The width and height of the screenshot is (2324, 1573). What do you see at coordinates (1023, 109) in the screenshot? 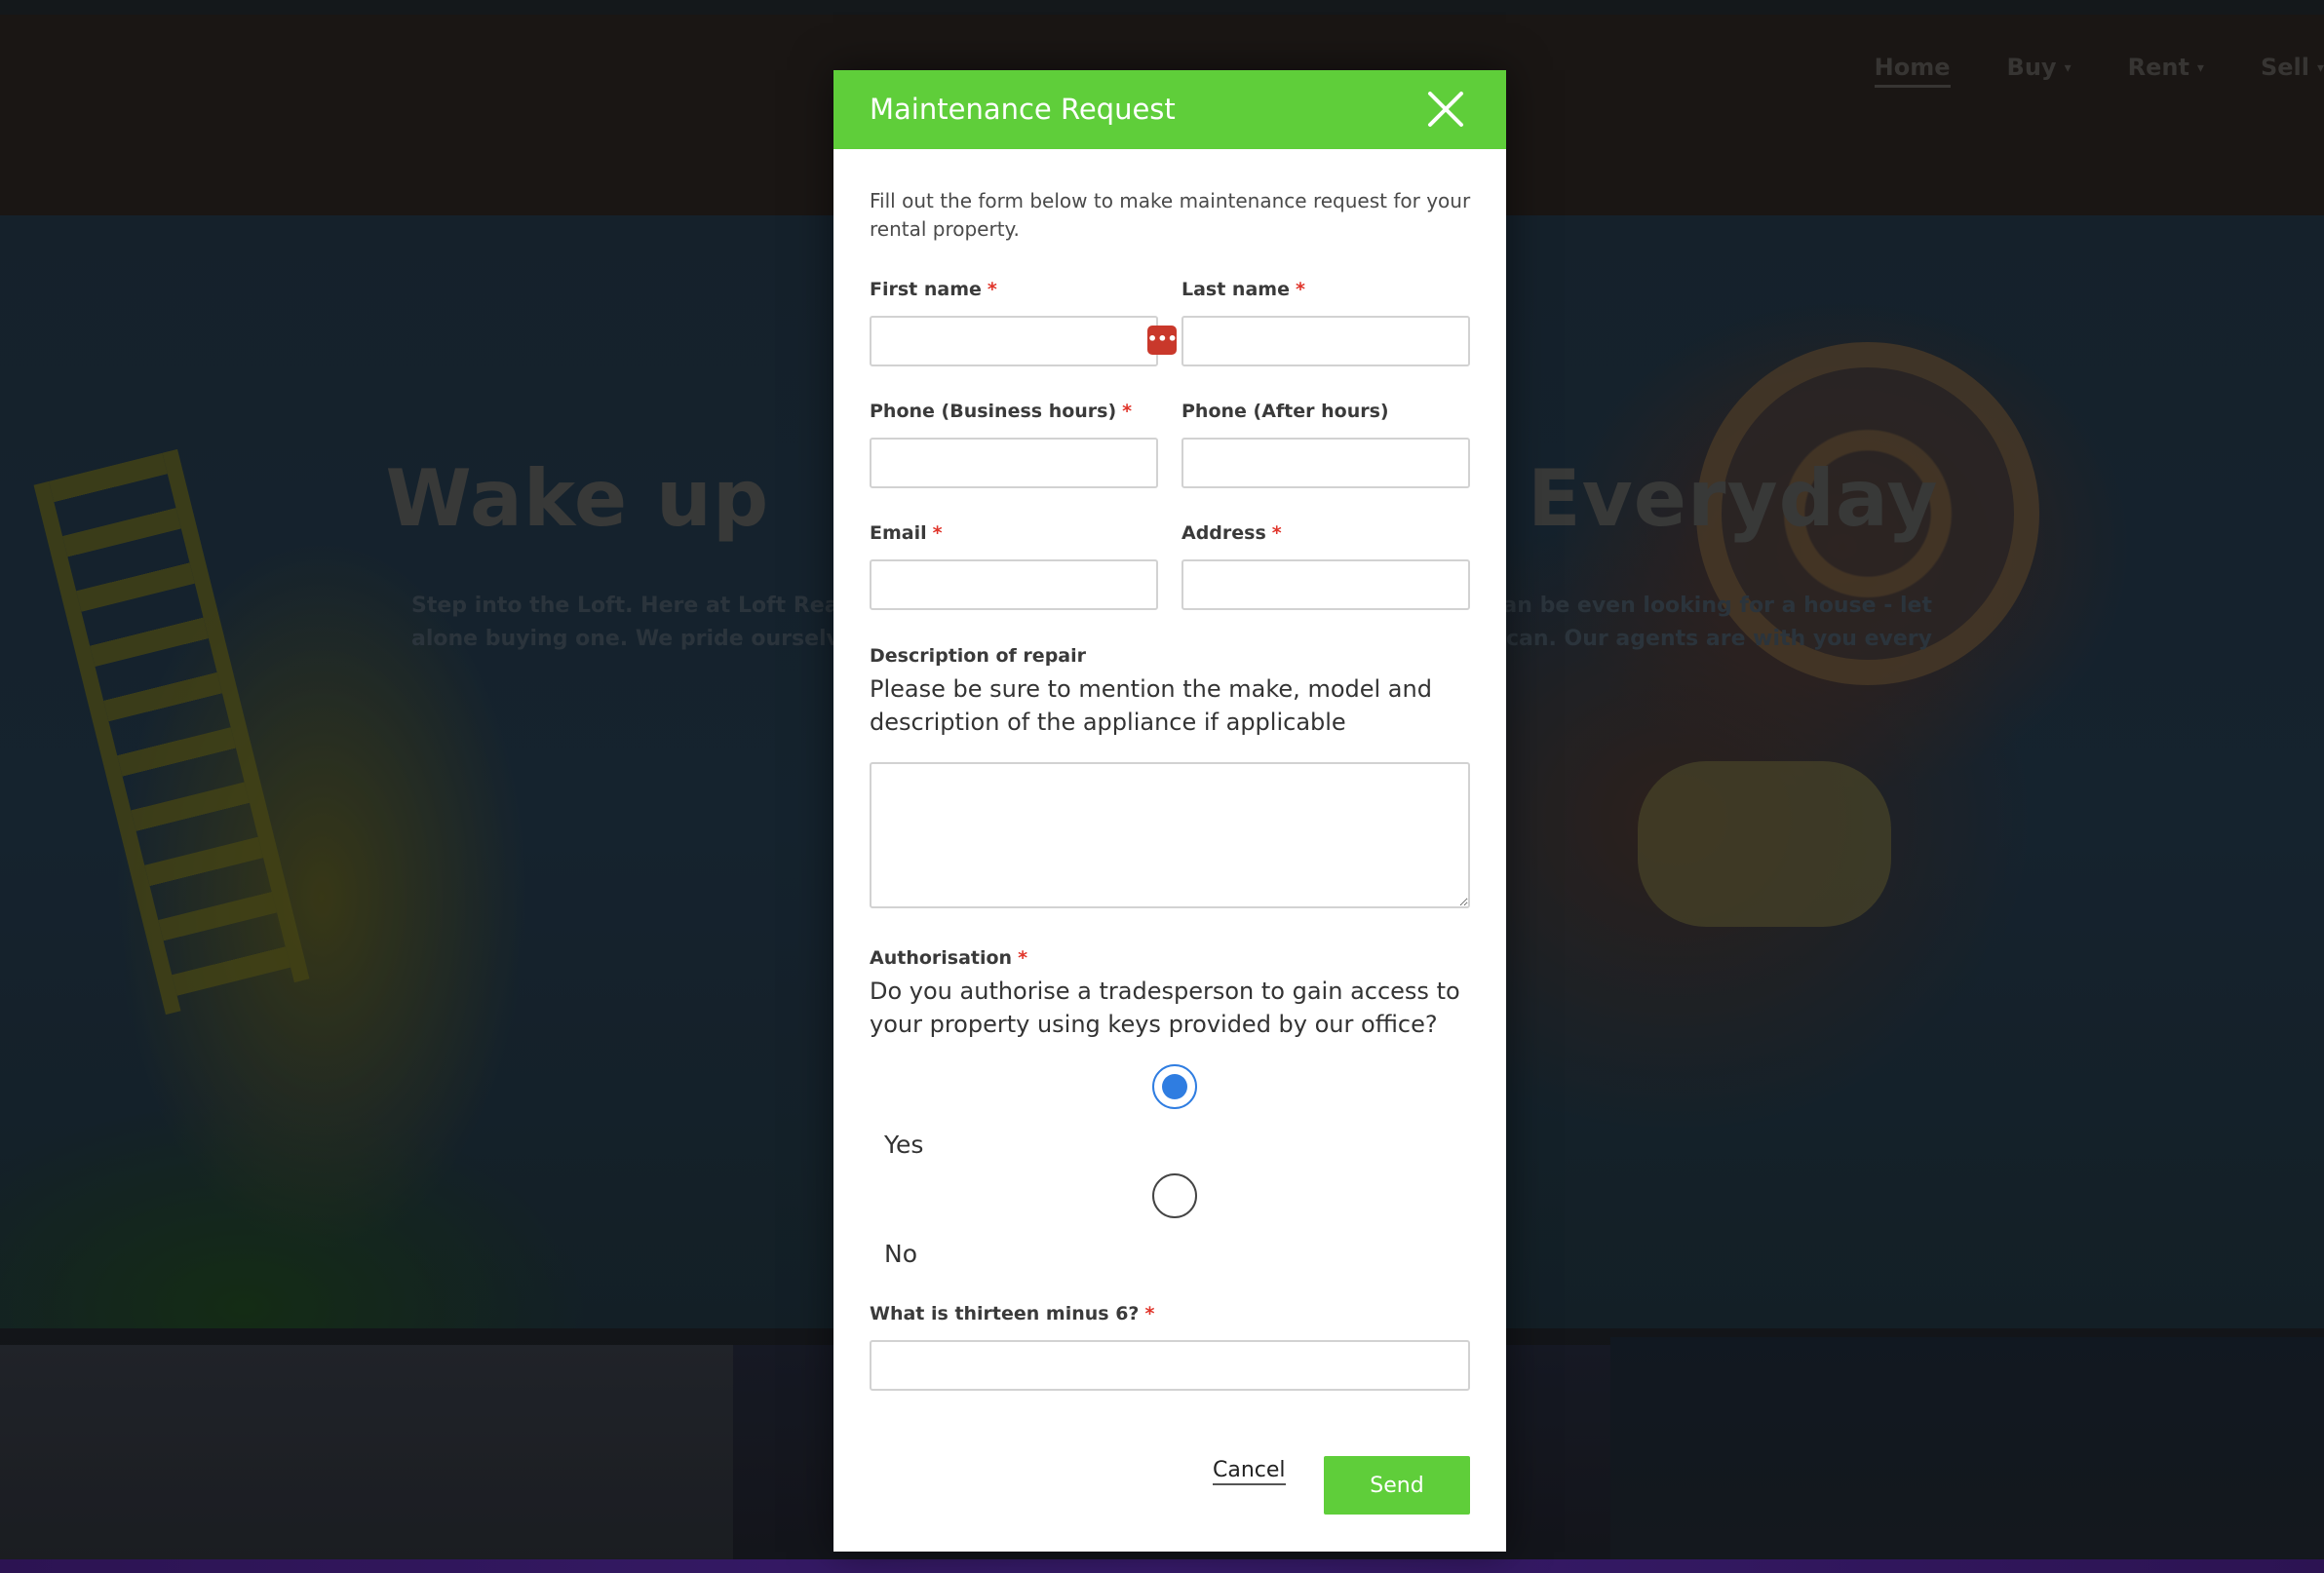
I see `modal-title: Maintenance Request` at bounding box center [1023, 109].